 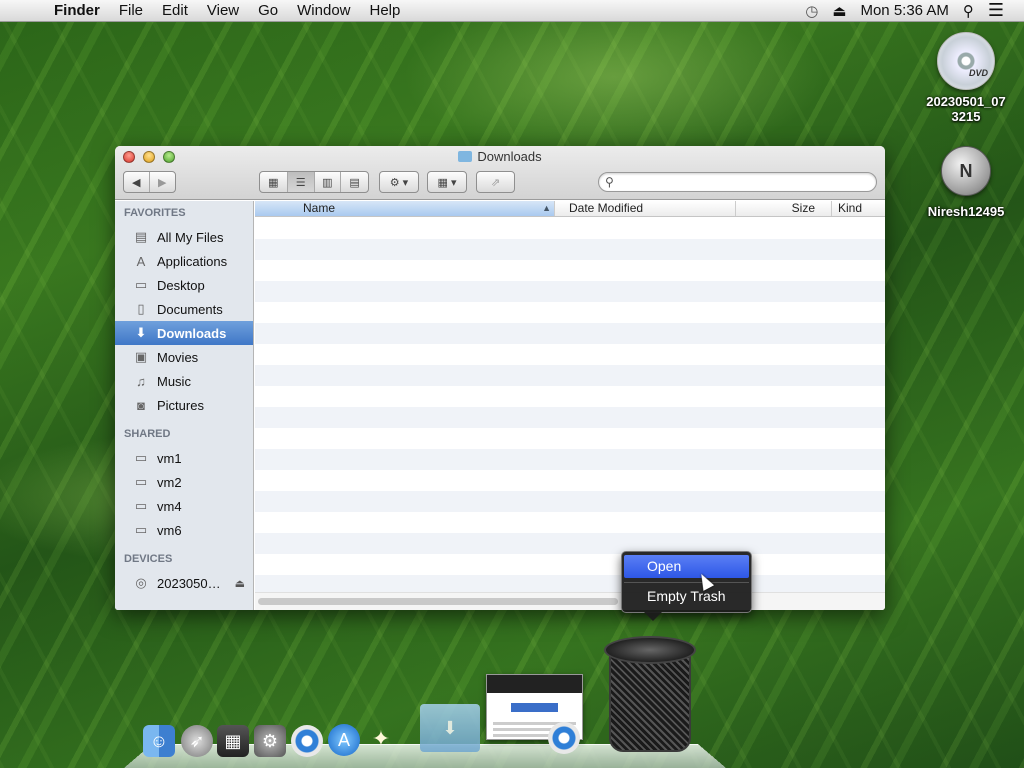 What do you see at coordinates (270, 741) in the screenshot?
I see `dock-system-preferences-icon: ⚙` at bounding box center [270, 741].